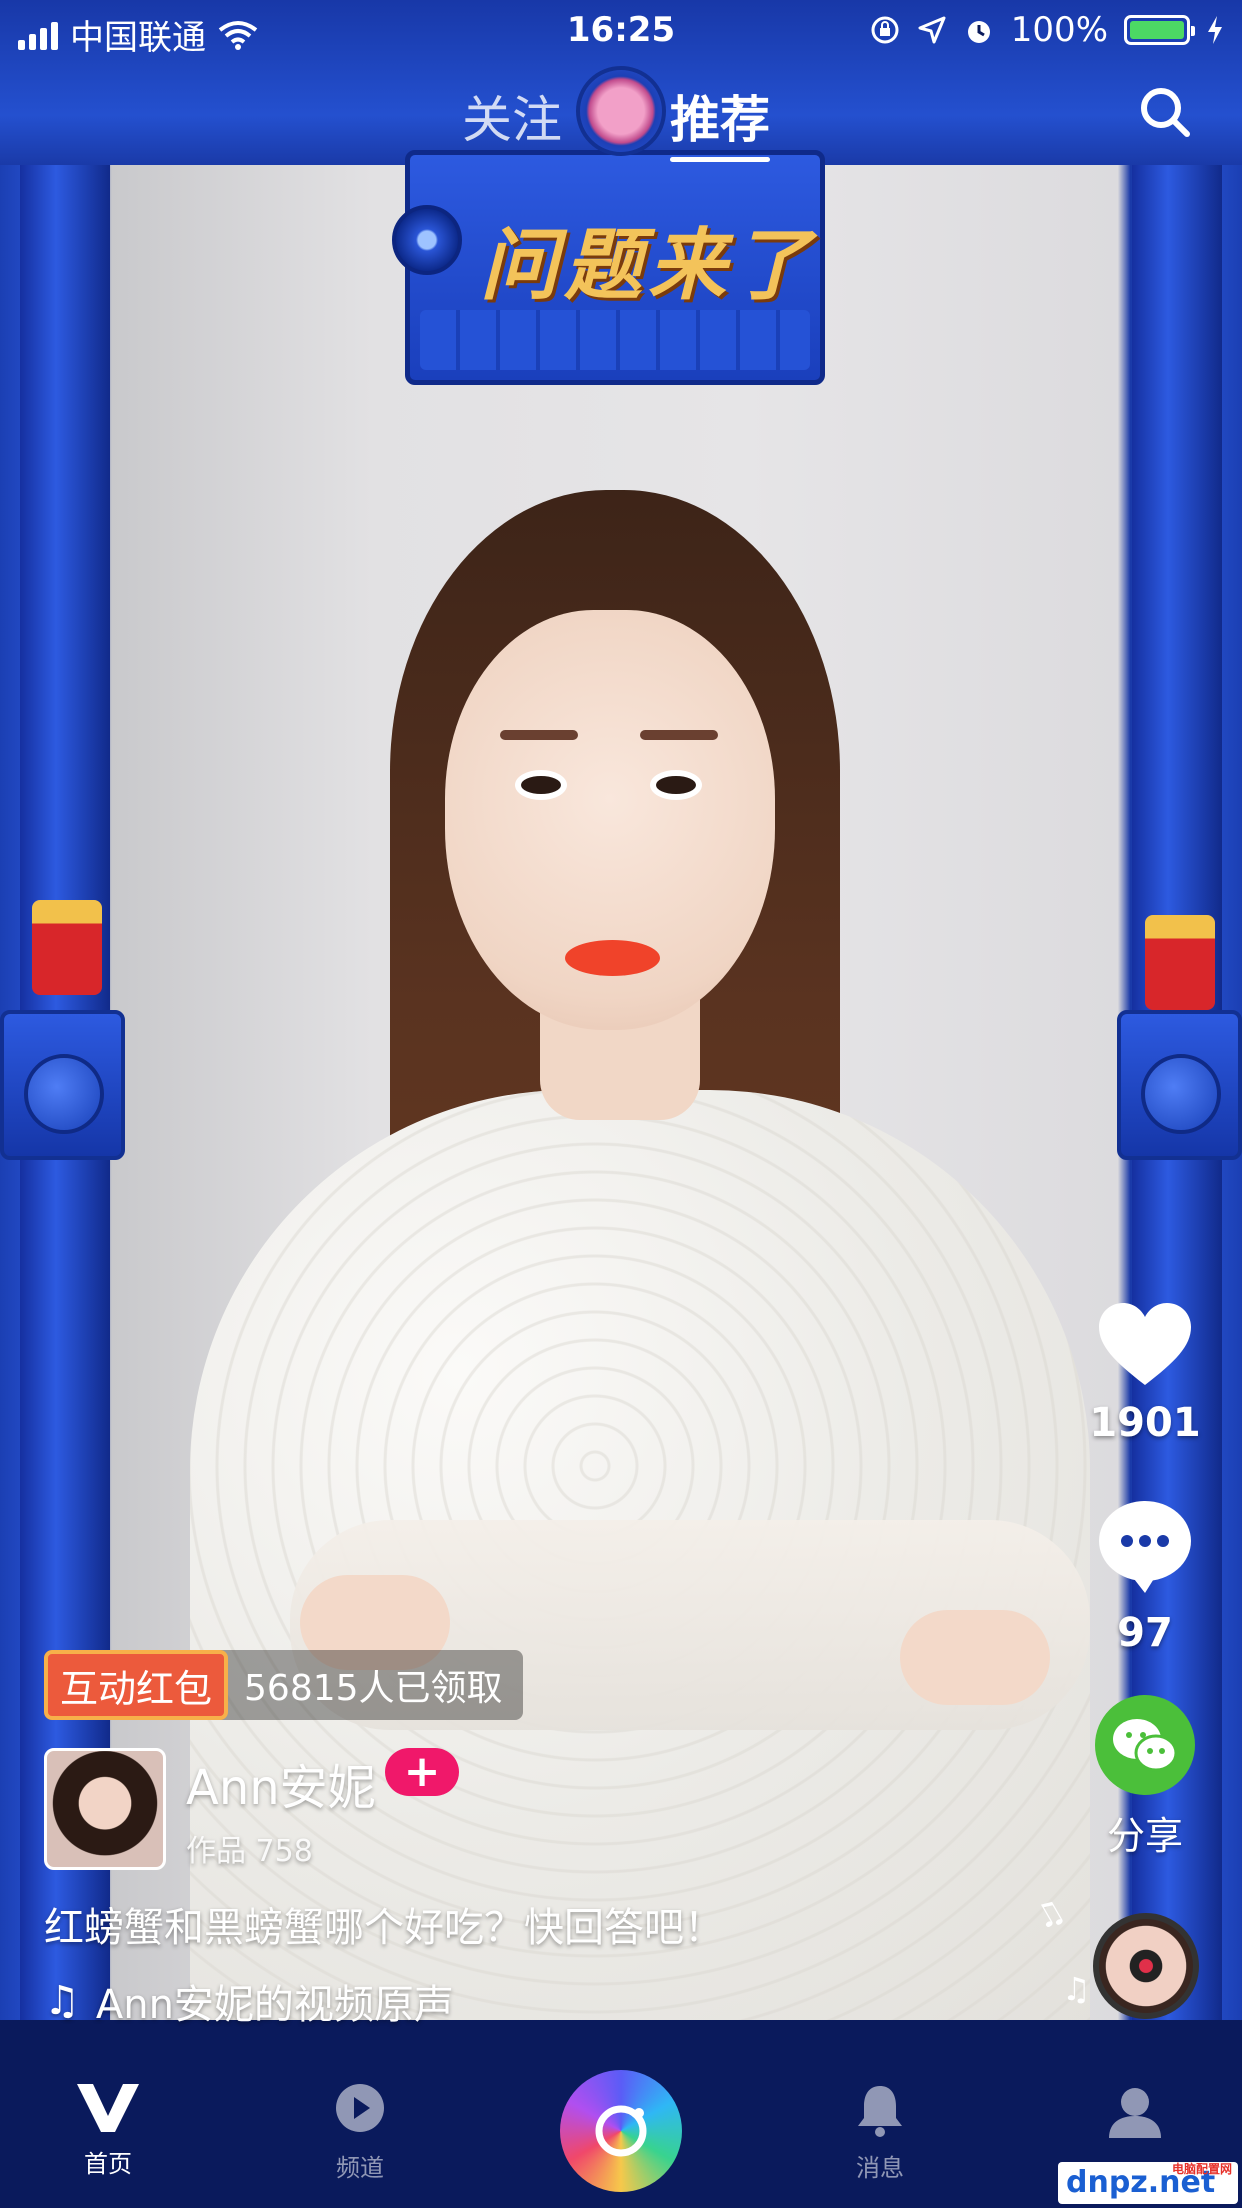 Image resolution: width=1242 pixels, height=2208 pixels. What do you see at coordinates (108, 2108) in the screenshot?
I see `home-v-icon` at bounding box center [108, 2108].